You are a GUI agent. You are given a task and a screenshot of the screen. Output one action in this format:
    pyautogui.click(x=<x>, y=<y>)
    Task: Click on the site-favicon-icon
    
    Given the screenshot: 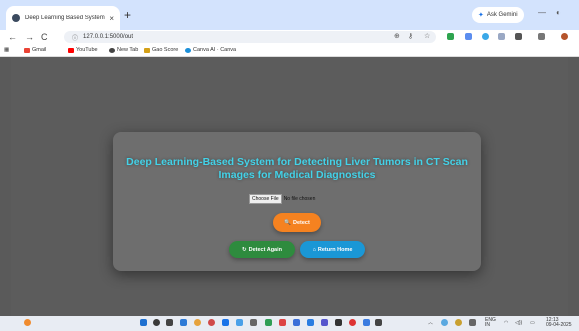 What is the action you would take?
    pyautogui.click(x=16, y=18)
    